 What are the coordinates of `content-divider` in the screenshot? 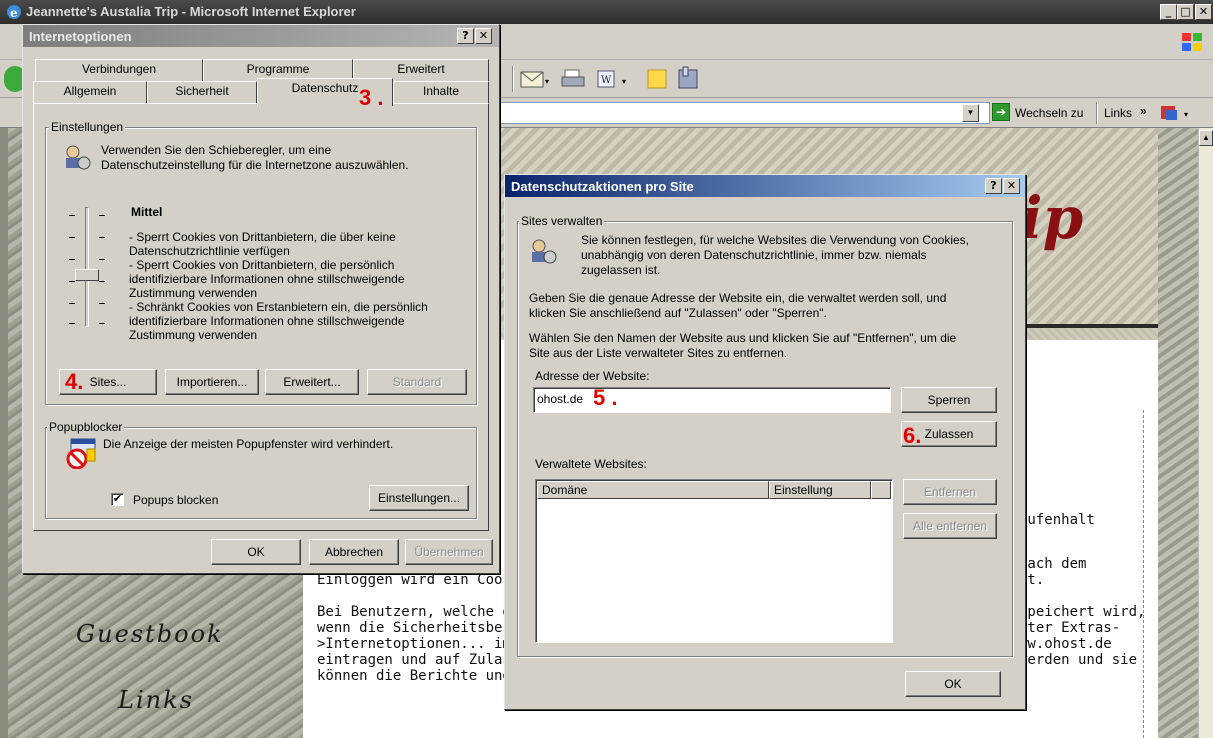 It's located at (1143, 574).